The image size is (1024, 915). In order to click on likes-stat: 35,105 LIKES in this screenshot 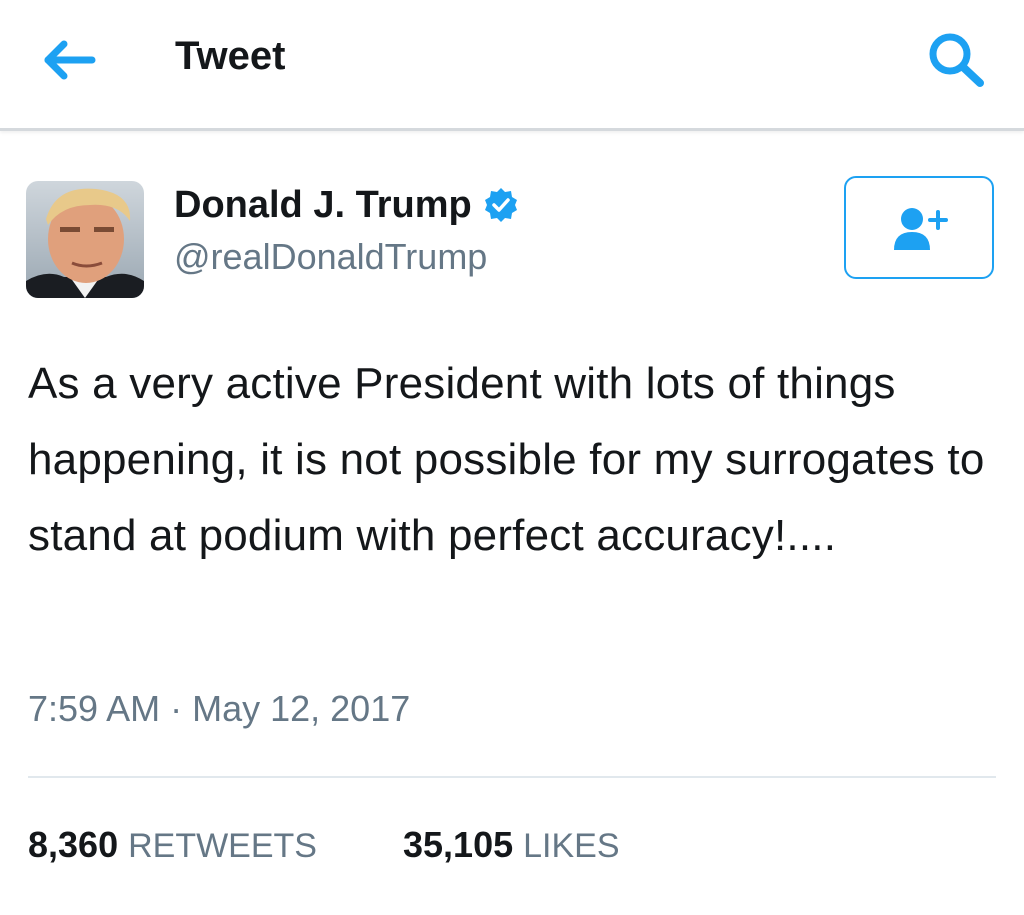, I will do `click(511, 845)`.